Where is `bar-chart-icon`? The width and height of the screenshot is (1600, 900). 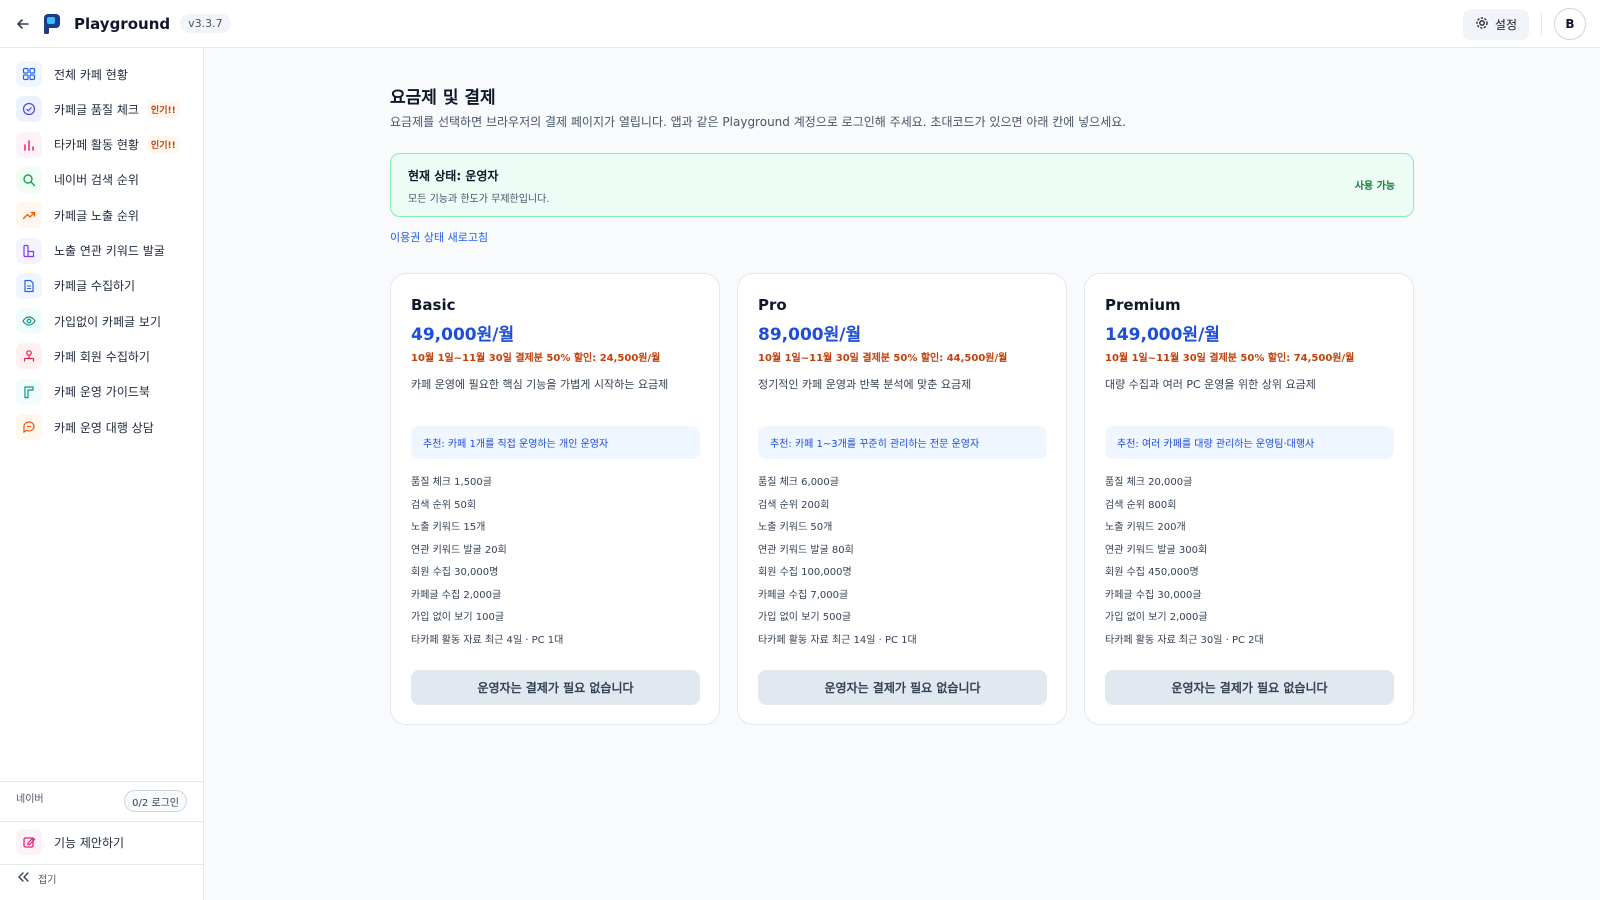
bar-chart-icon is located at coordinates (29, 144).